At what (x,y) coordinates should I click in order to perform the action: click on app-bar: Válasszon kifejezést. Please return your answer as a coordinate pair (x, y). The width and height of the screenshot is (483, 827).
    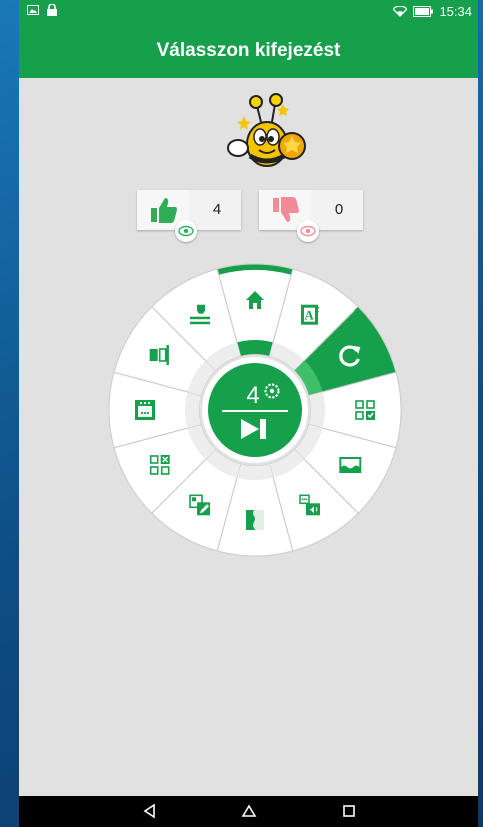
    Looking at the image, I should click on (248, 51).